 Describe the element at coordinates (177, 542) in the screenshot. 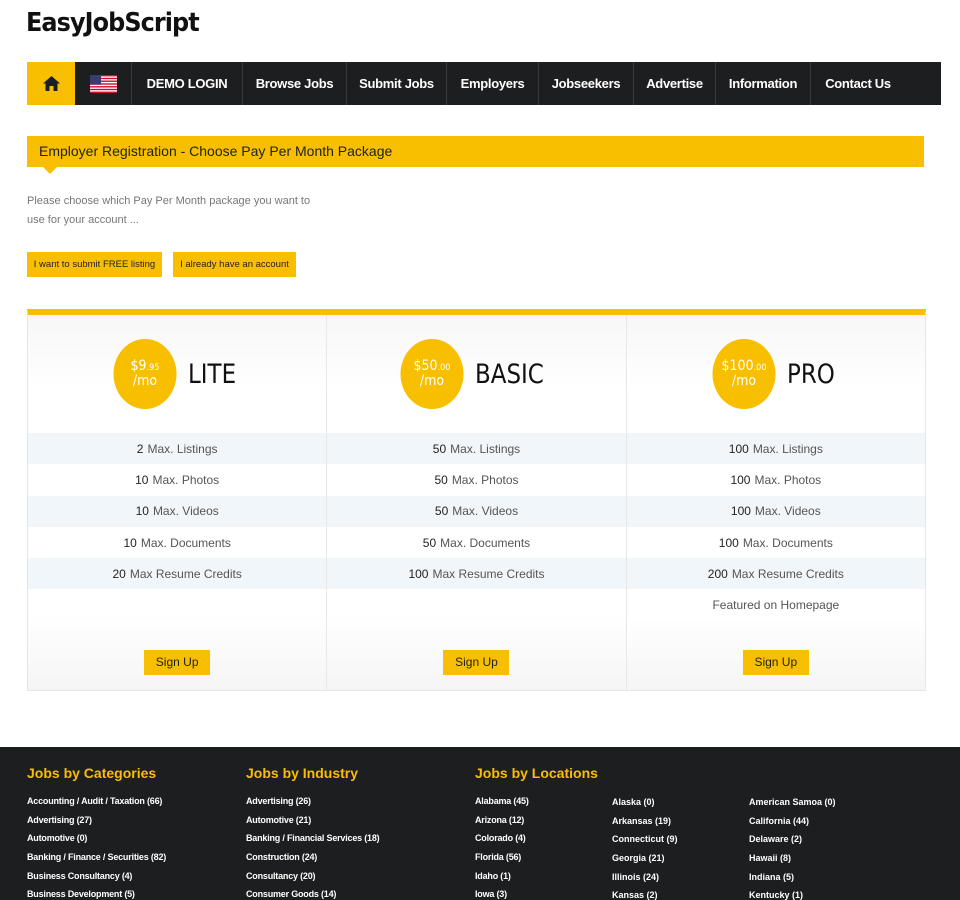

I see `feature-row: 10 Max. Documents` at that location.